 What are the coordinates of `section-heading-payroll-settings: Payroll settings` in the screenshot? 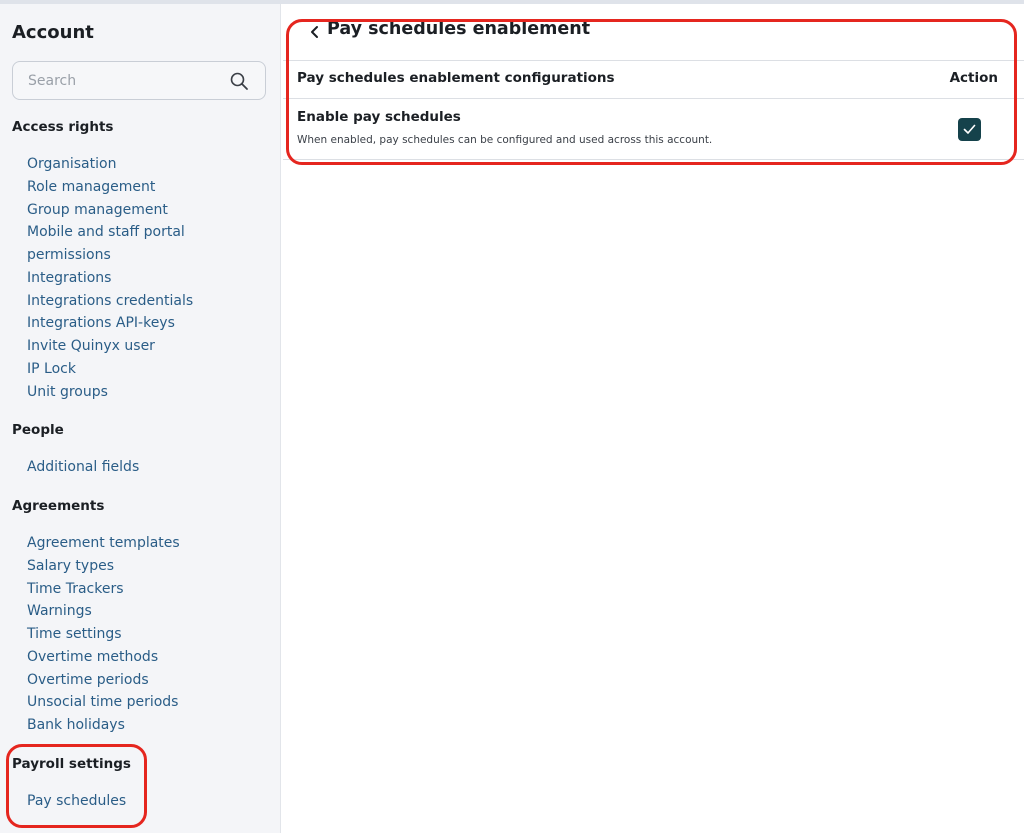 It's located at (71, 764).